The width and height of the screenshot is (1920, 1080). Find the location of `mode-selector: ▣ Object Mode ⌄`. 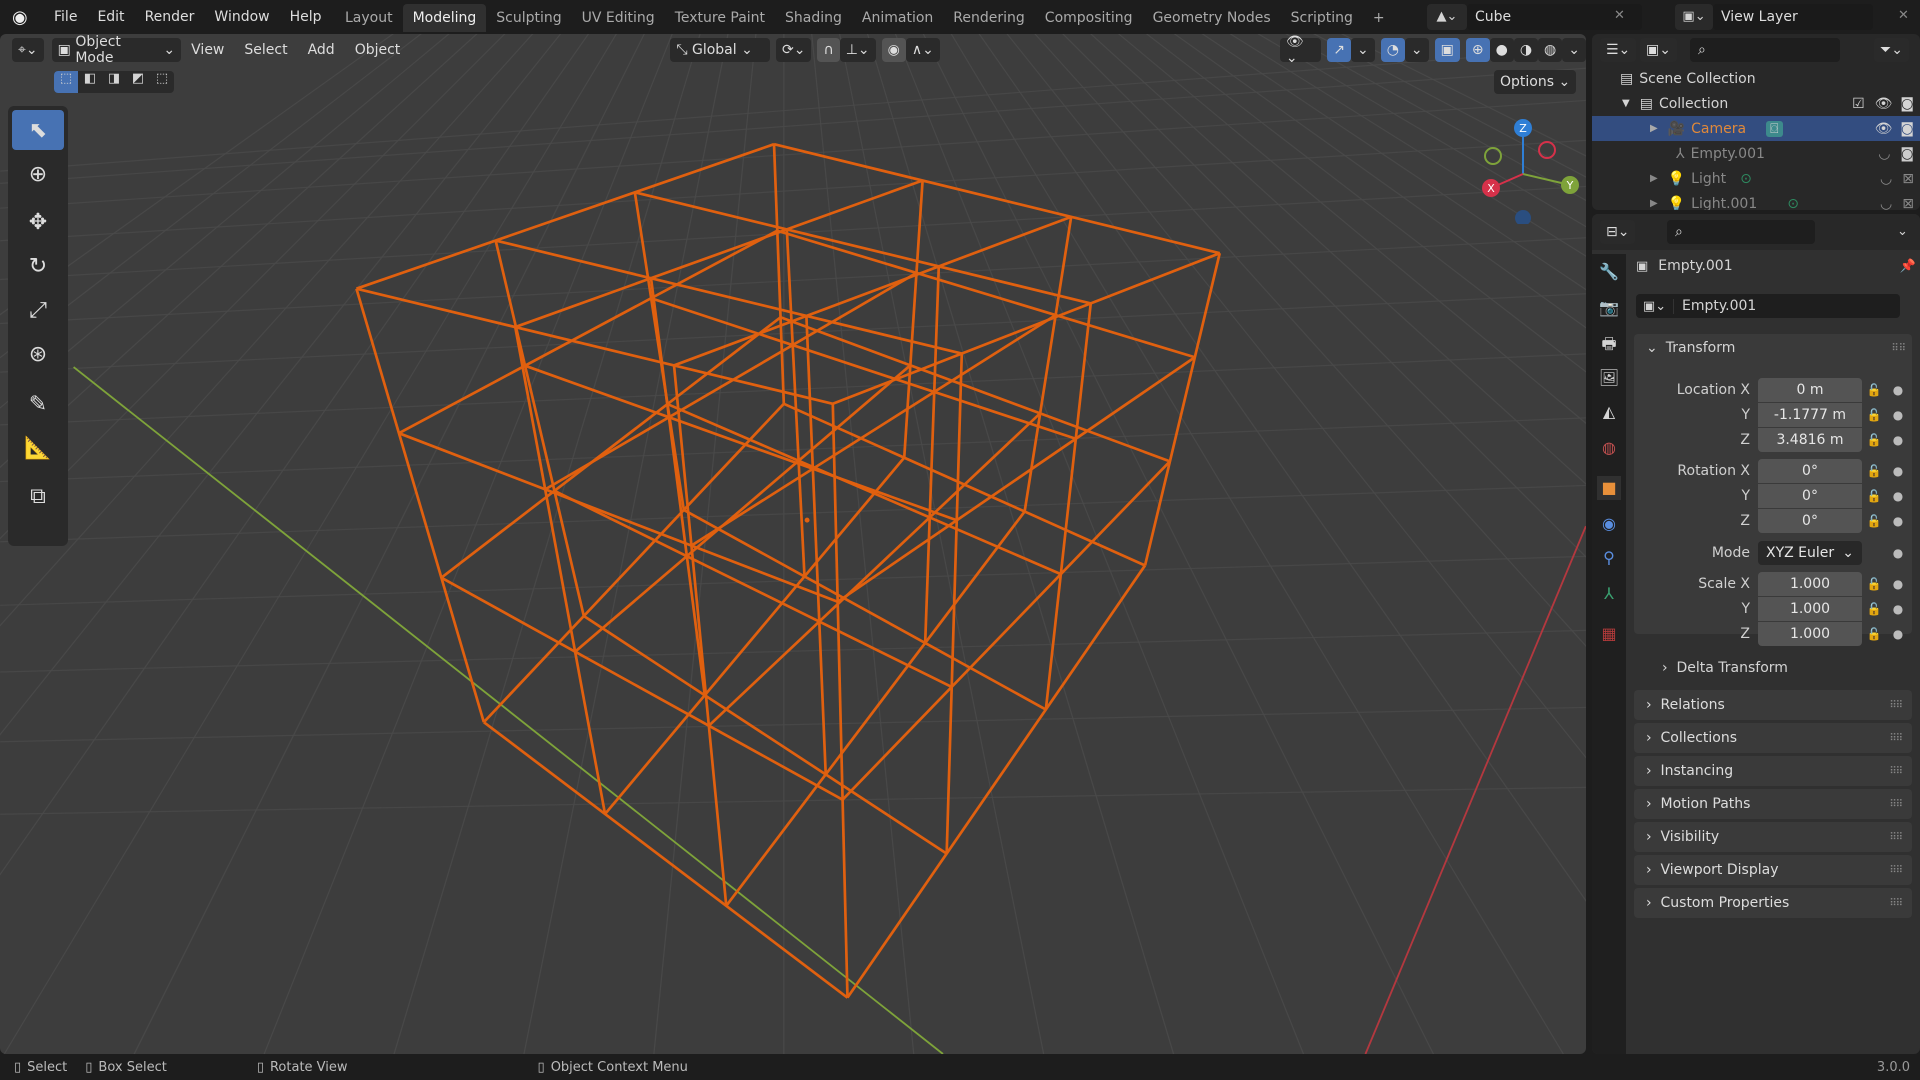

mode-selector: ▣ Object Mode ⌄ is located at coordinates (116, 50).